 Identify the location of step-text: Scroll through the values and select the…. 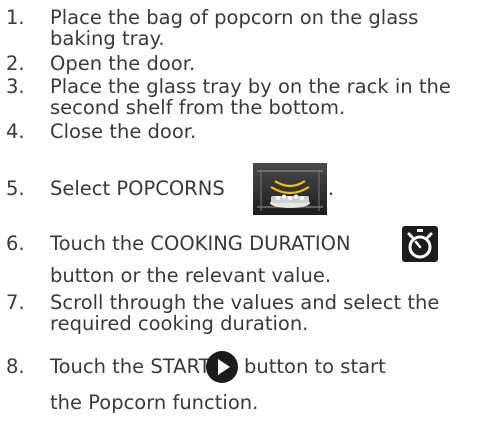
(245, 313).